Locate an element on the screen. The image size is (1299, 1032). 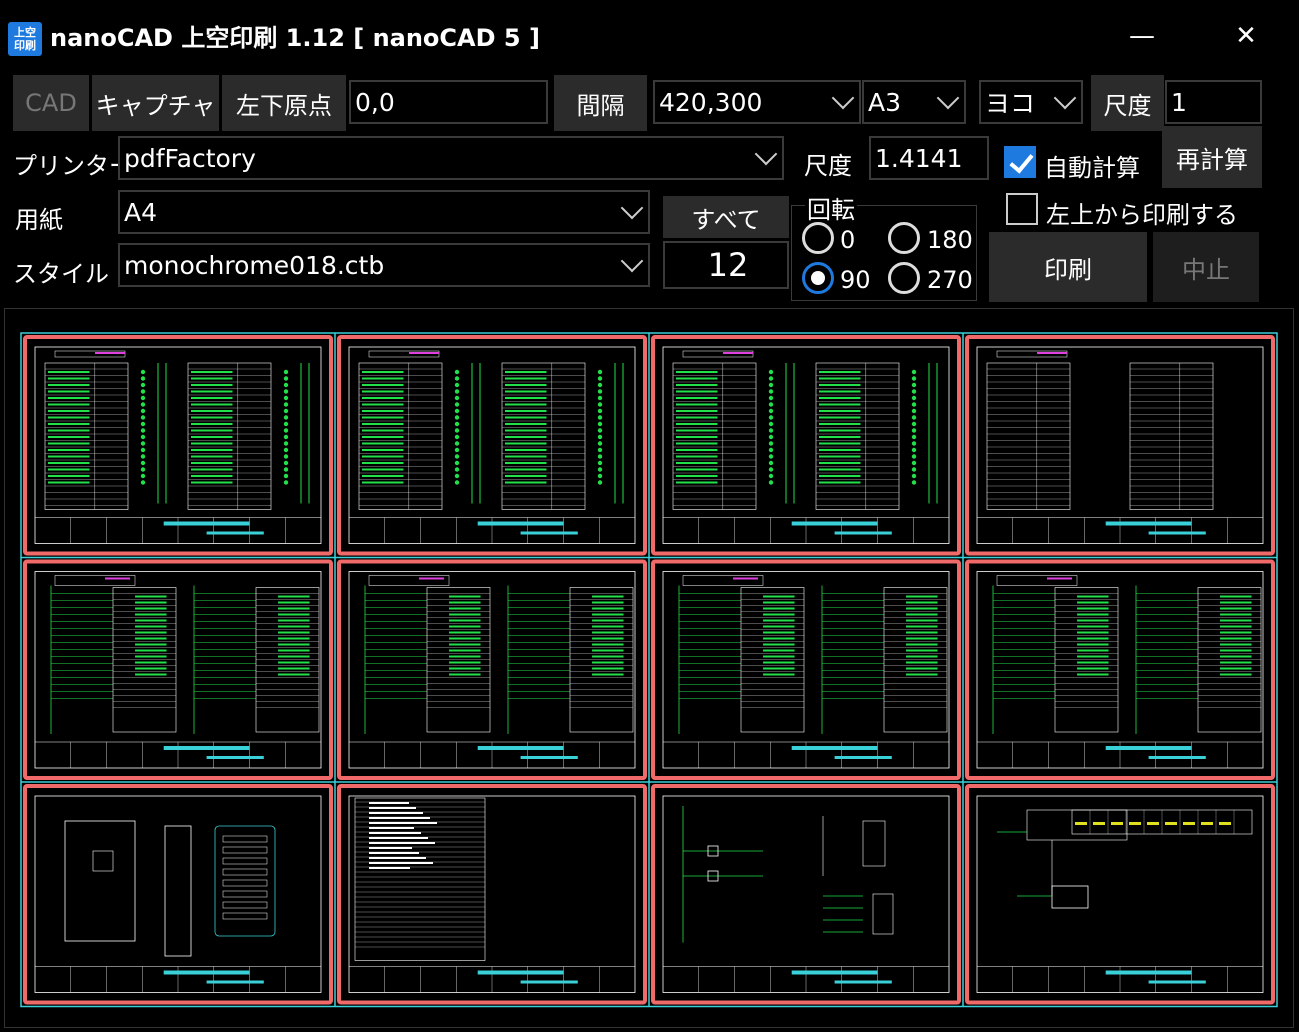
rotation-270-label: 270 is located at coordinates (950, 280).